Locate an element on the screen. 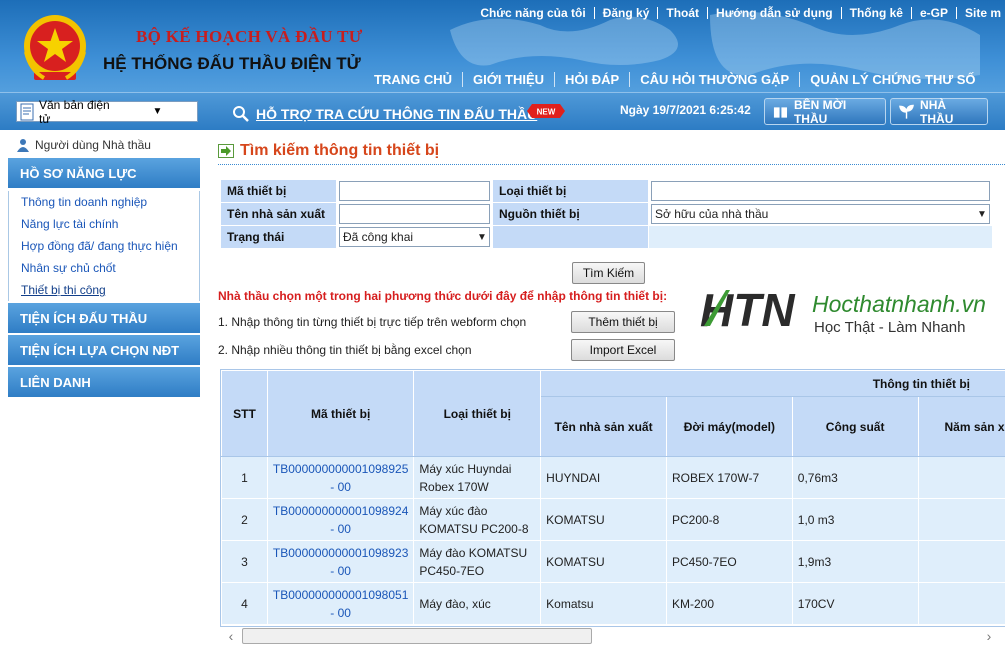  support-search-link: HỖ TRỢ TRA CỨU THÔNG TIN ĐẤU THẦU is located at coordinates (384, 114).